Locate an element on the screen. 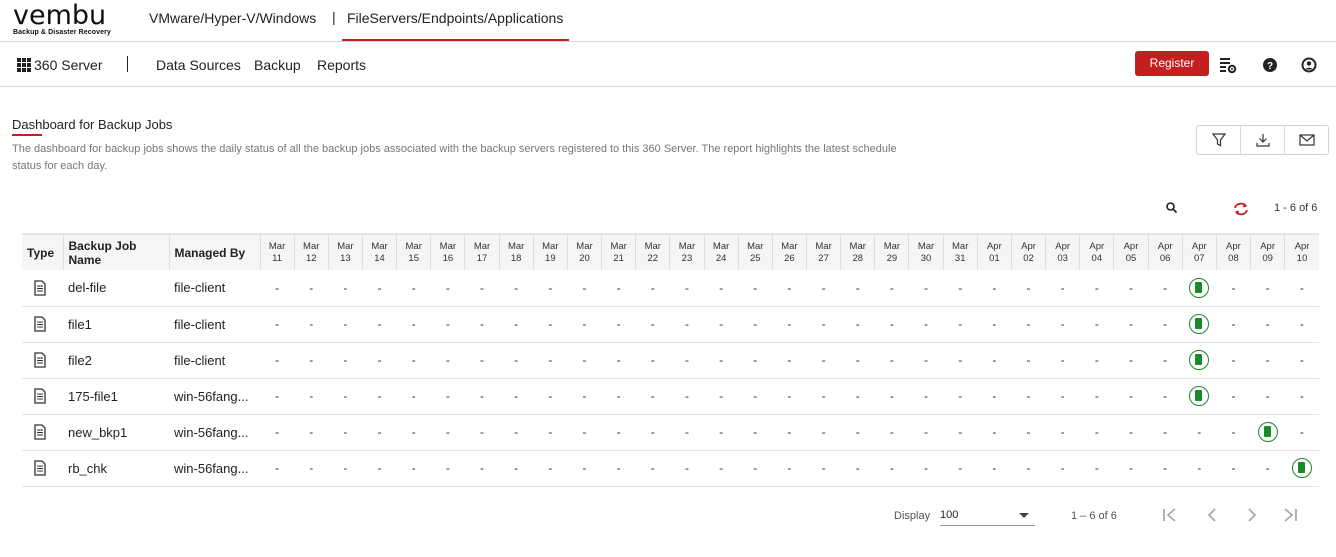 The width and height of the screenshot is (1336, 557). cell-job-name: file2 is located at coordinates (116, 360).